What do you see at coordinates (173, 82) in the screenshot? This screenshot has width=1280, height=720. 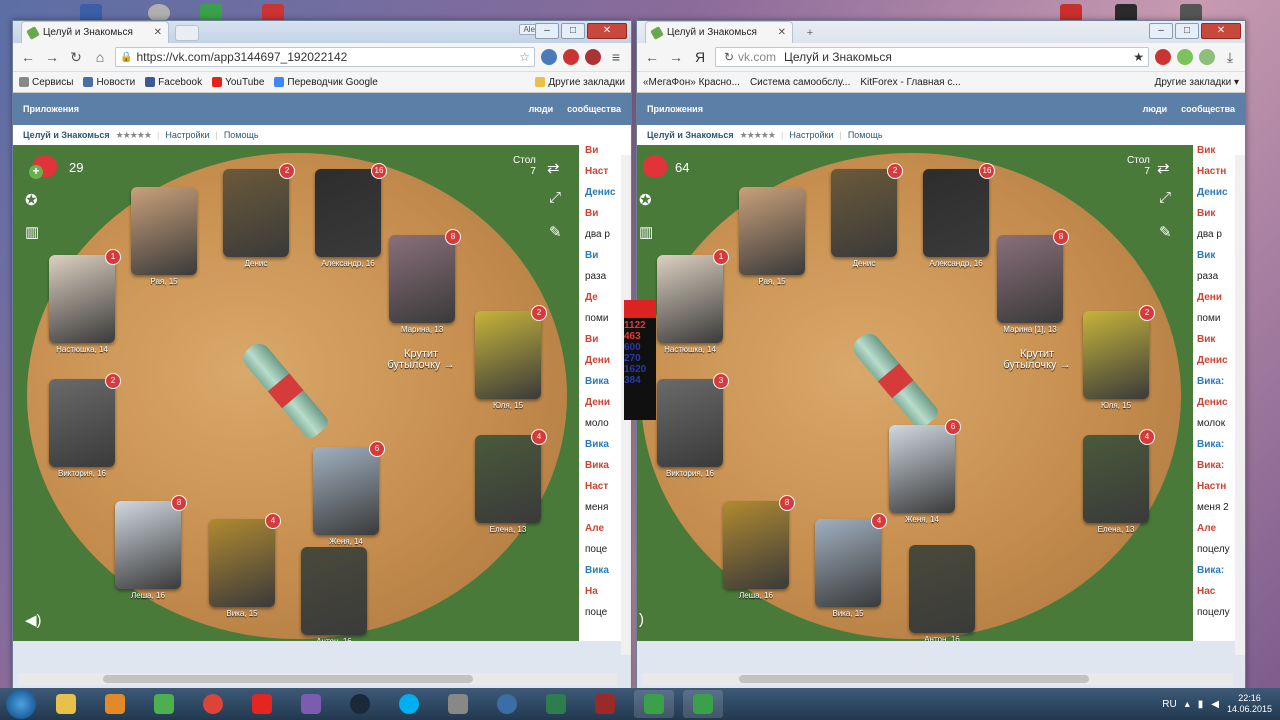 I see `bookmark-facebook: Facebook` at bounding box center [173, 82].